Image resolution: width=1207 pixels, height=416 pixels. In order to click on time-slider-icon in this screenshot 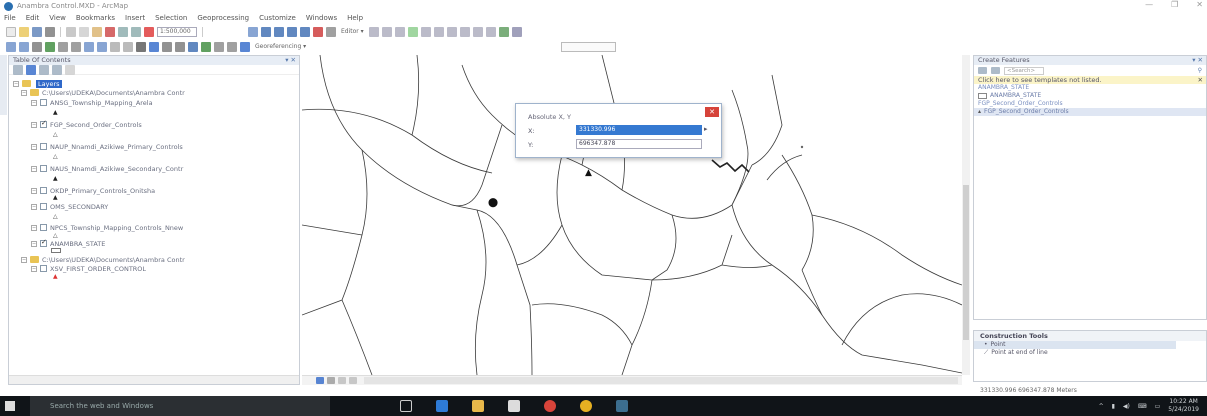, I will do `click(232, 46)`.